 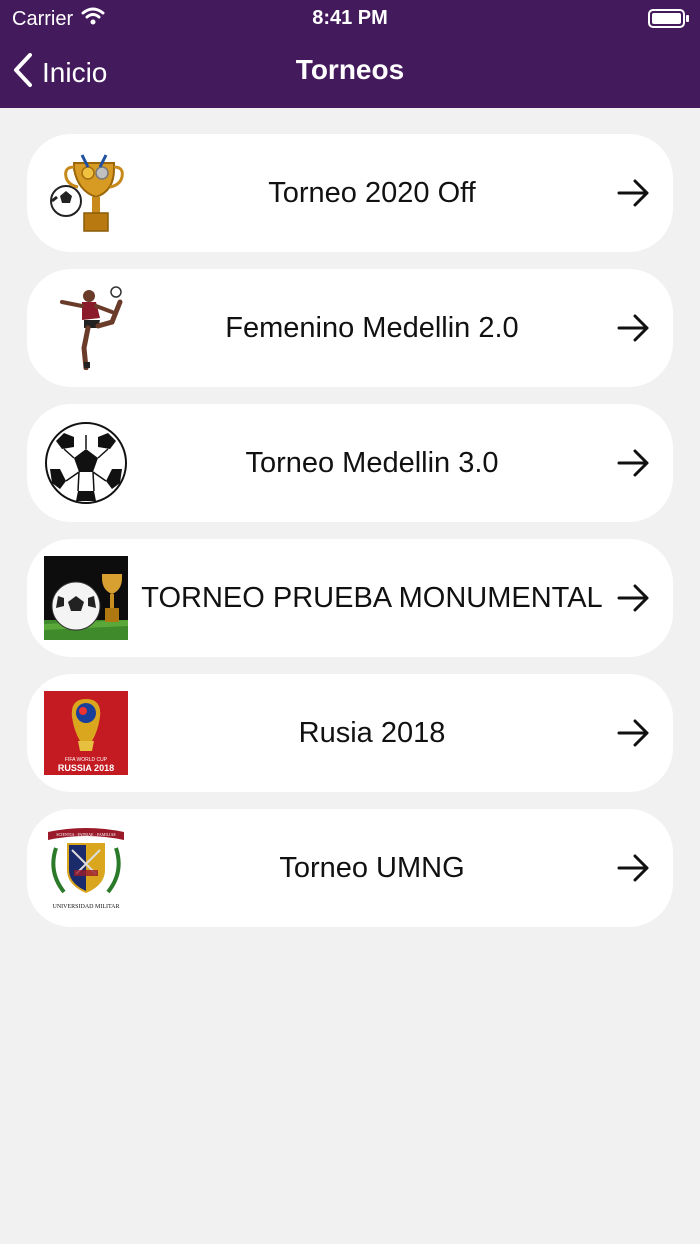 What do you see at coordinates (86, 193) in the screenshot?
I see `trophy-ball-icon` at bounding box center [86, 193].